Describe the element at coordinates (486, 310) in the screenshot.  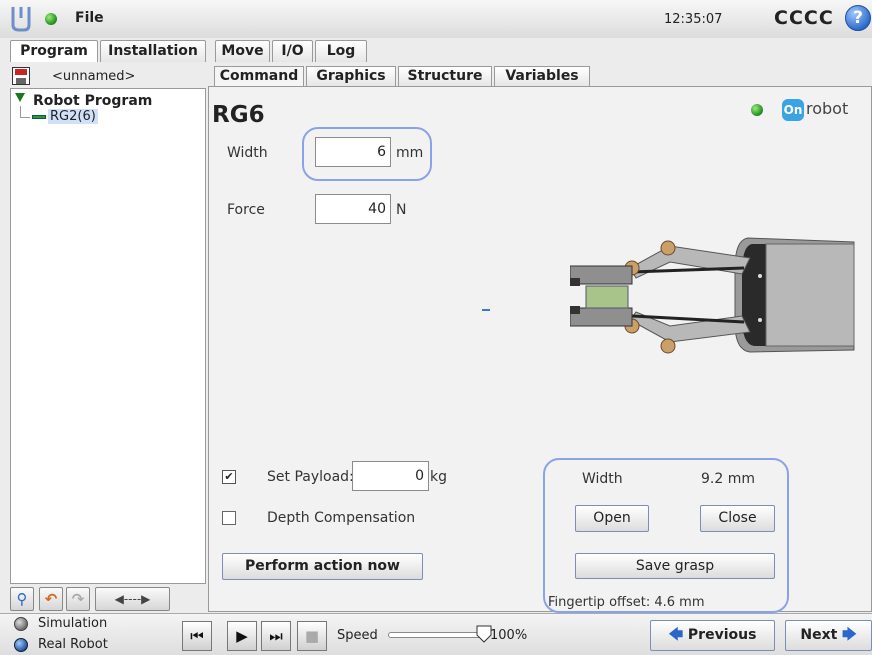
I see `graphic-marker` at that location.